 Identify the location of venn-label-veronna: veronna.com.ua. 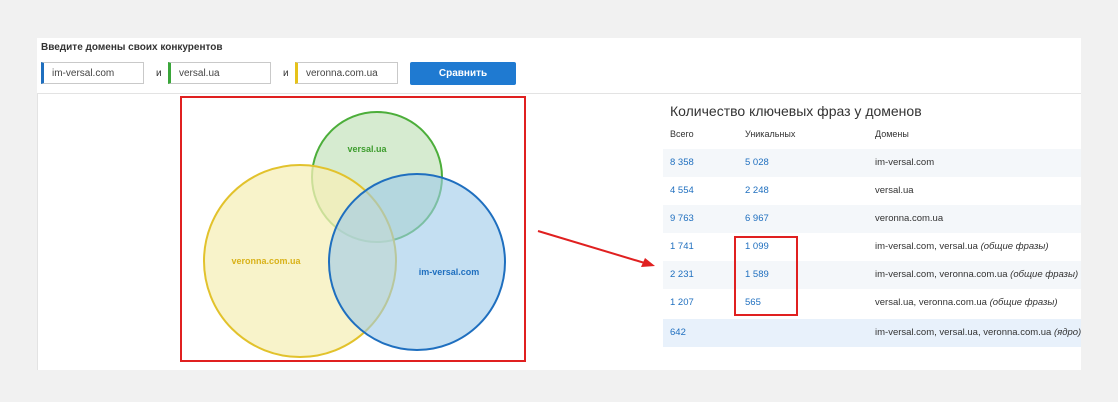
(266, 261).